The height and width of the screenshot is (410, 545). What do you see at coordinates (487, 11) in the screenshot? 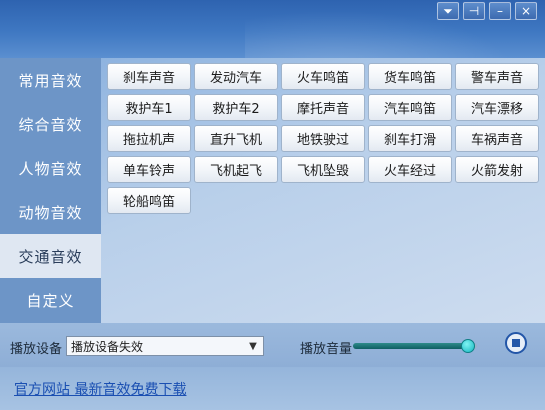
I see `window-controls: ⏷ ⊣ – ×` at bounding box center [487, 11].